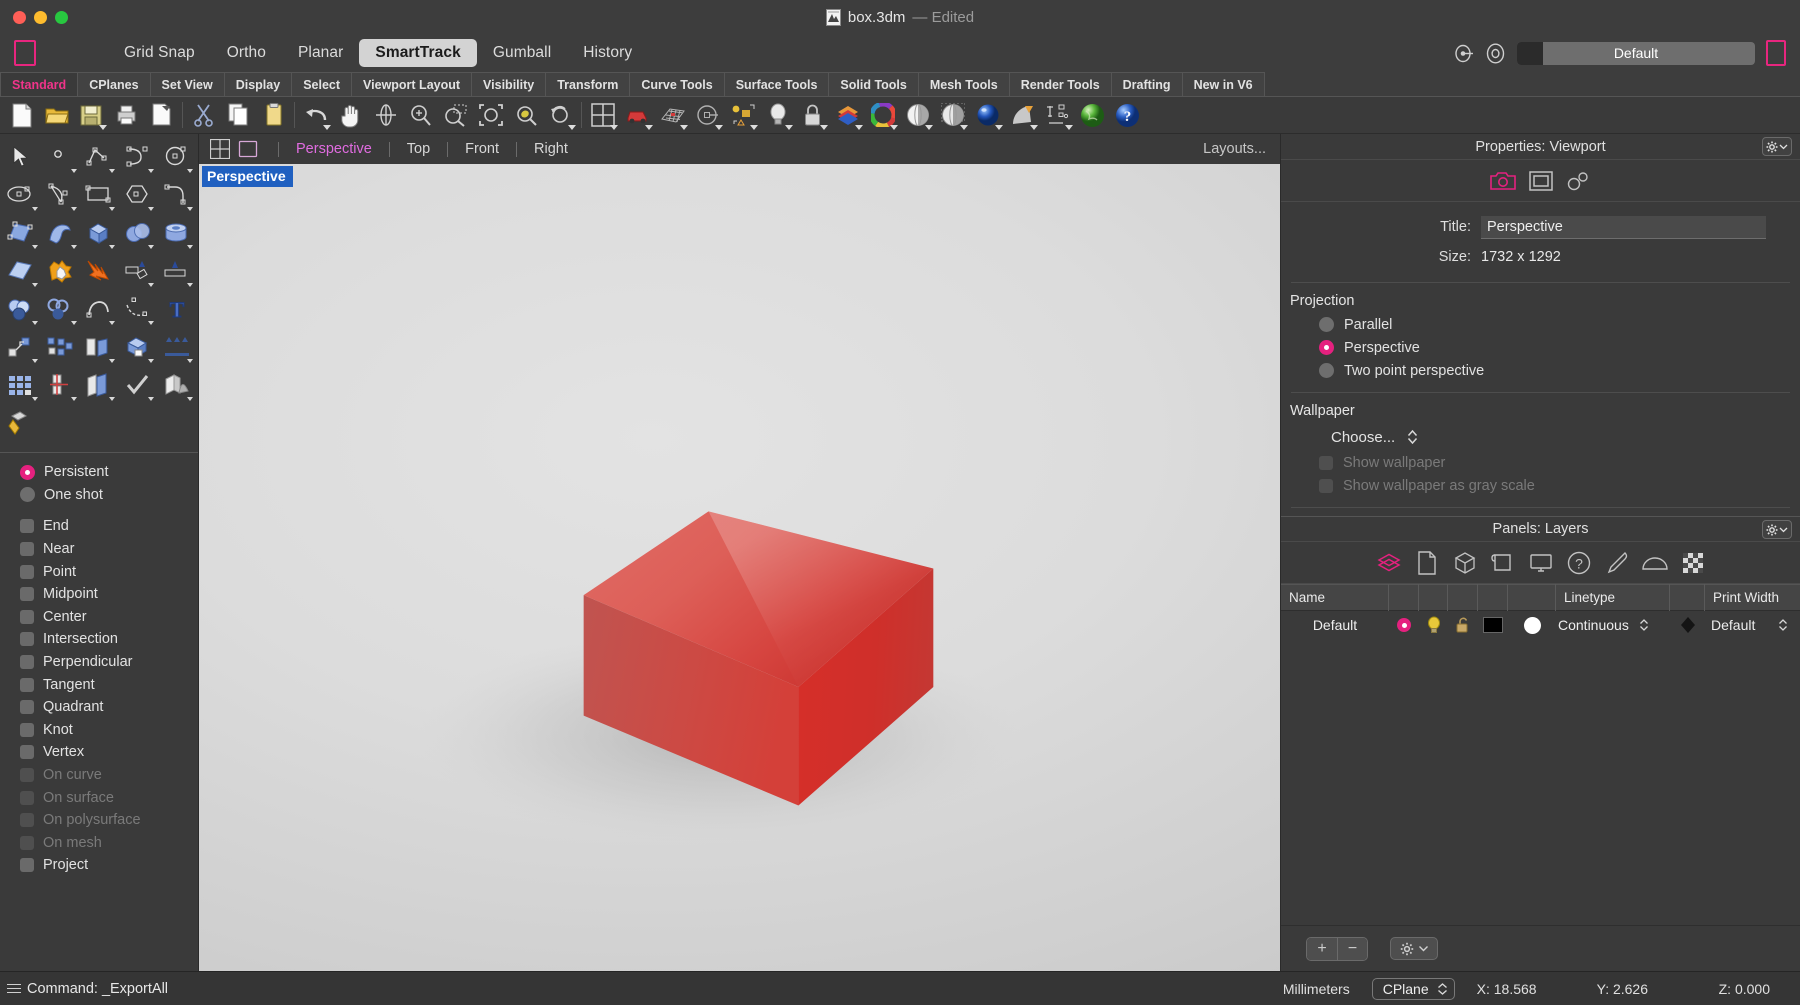 The image size is (1800, 1005). Describe the element at coordinates (707, 115) in the screenshot. I see `cplane-icon` at that location.